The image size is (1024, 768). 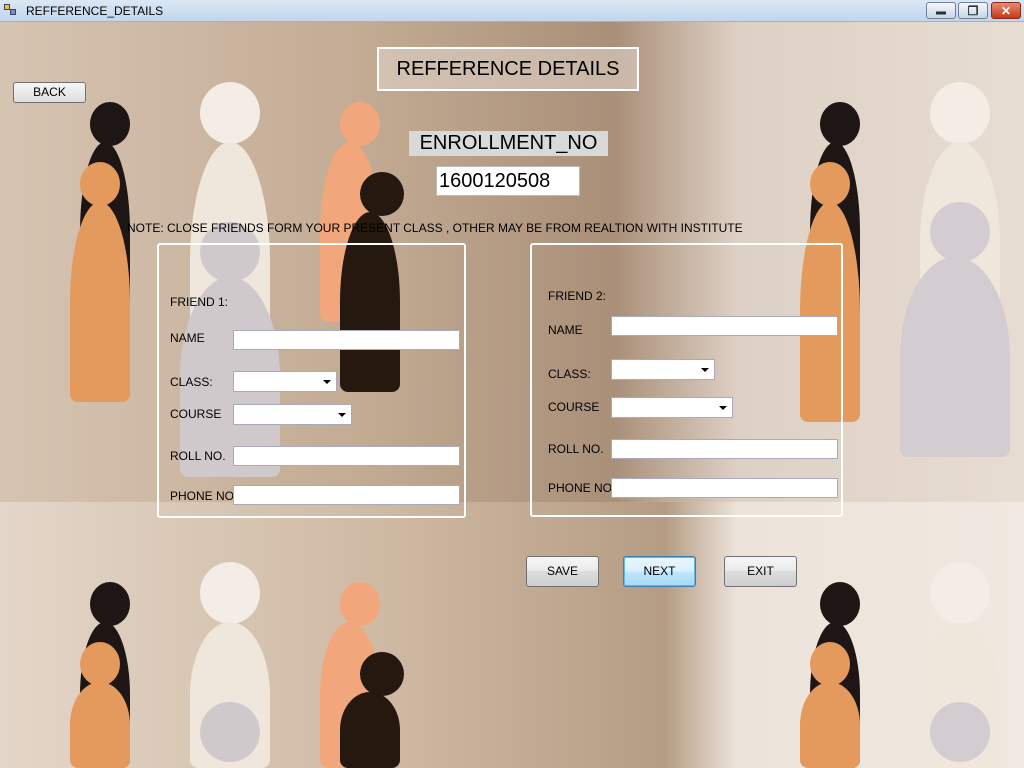 What do you see at coordinates (760, 571) in the screenshot?
I see `exit-button: EXIT` at bounding box center [760, 571].